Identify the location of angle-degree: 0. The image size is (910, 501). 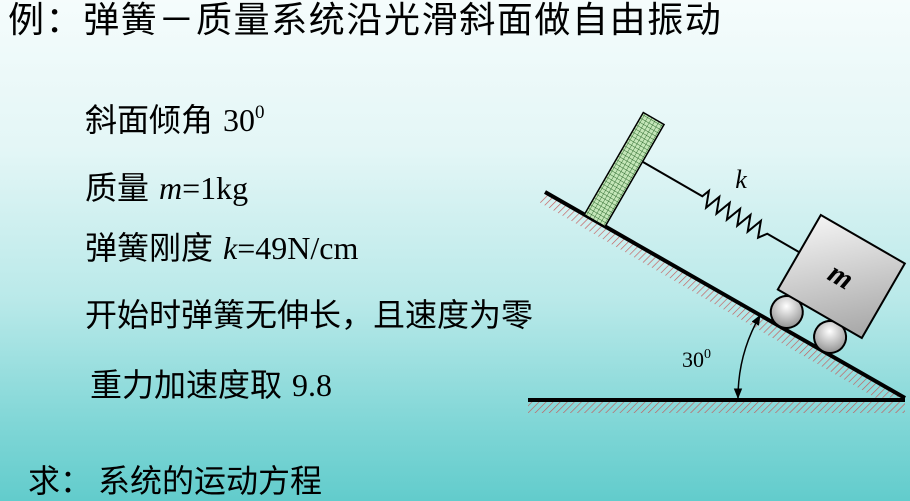
(707, 354).